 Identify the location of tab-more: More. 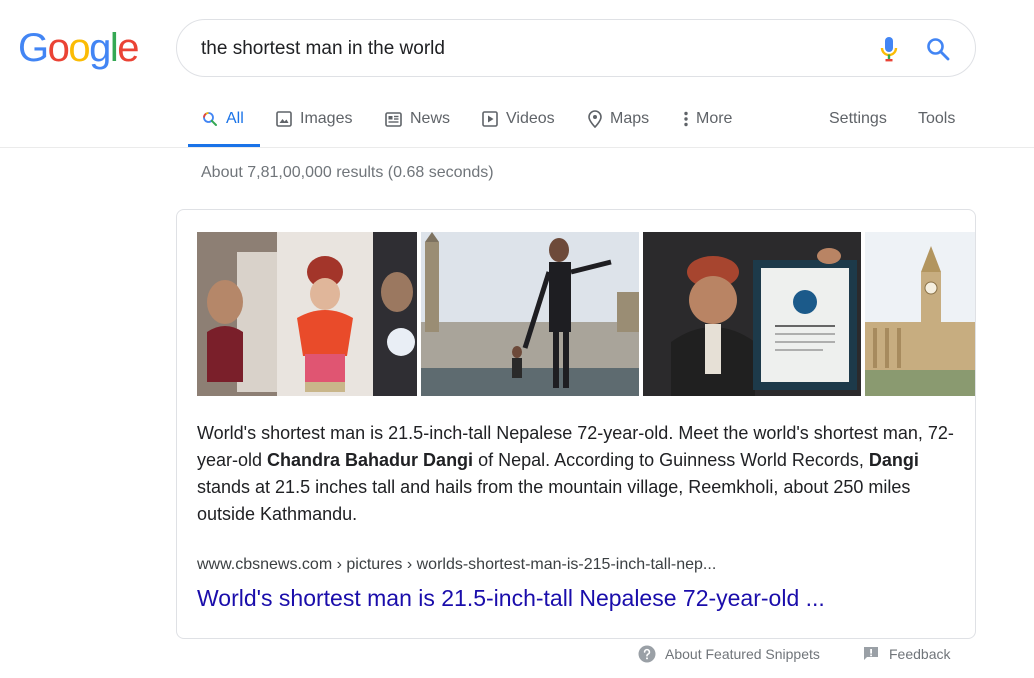
(708, 123).